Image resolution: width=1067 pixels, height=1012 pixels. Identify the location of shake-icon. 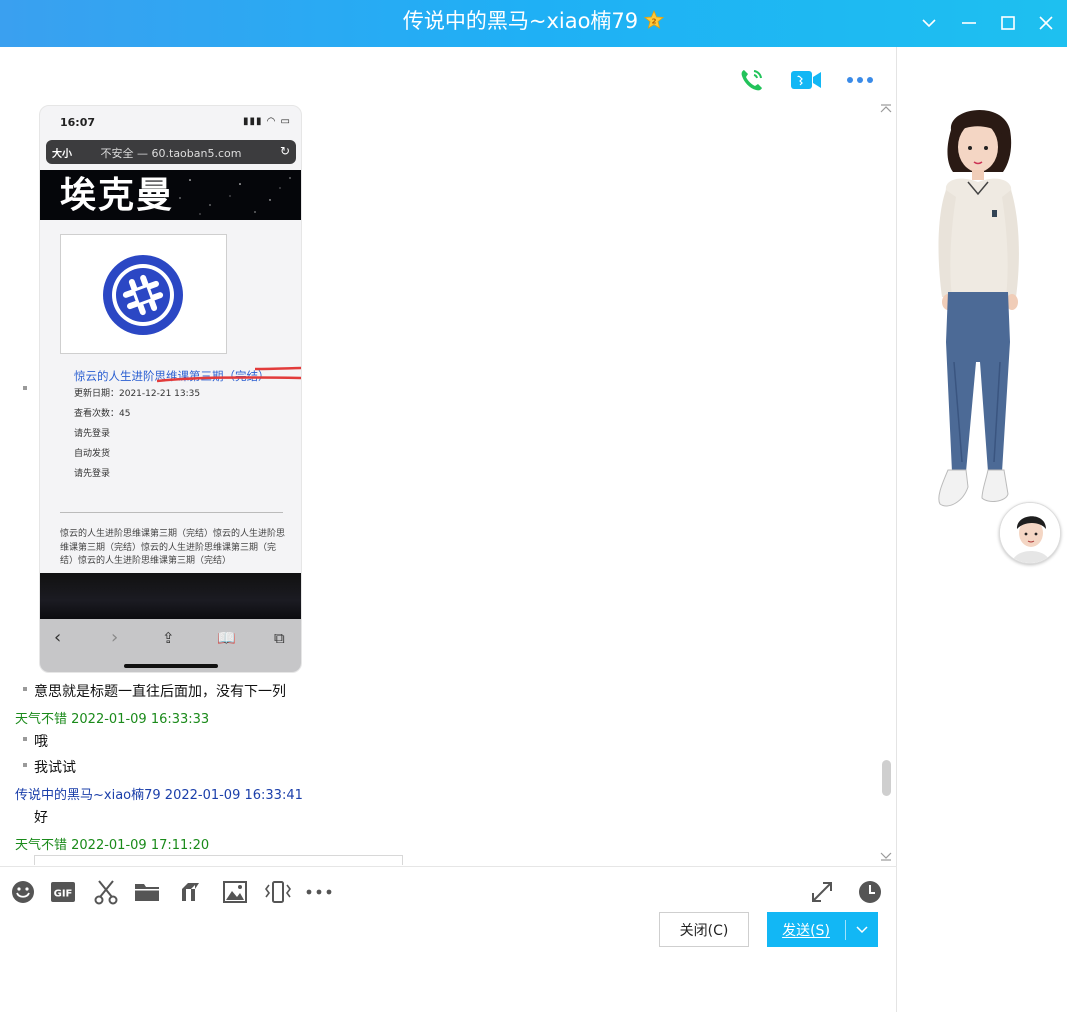
(278, 892).